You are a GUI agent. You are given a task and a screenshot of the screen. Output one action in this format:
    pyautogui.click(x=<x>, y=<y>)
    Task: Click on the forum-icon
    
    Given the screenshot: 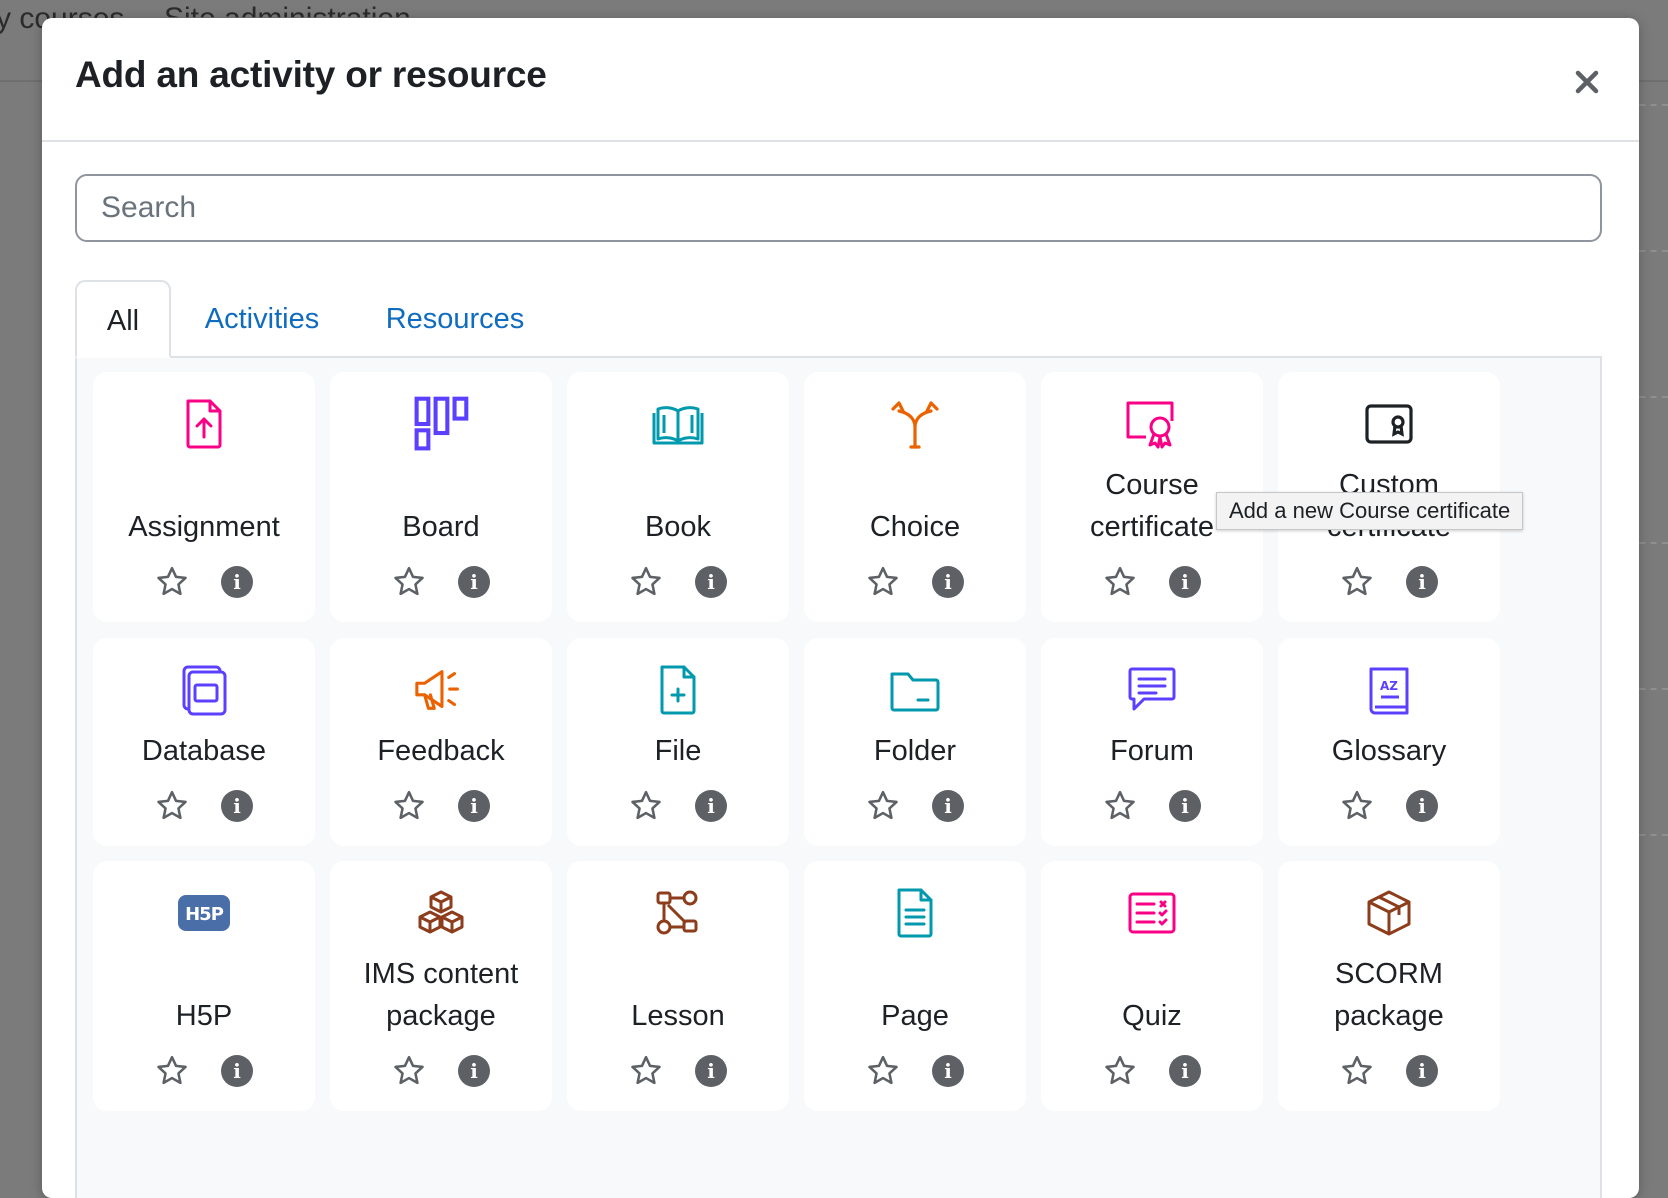 What is the action you would take?
    pyautogui.click(x=1152, y=690)
    